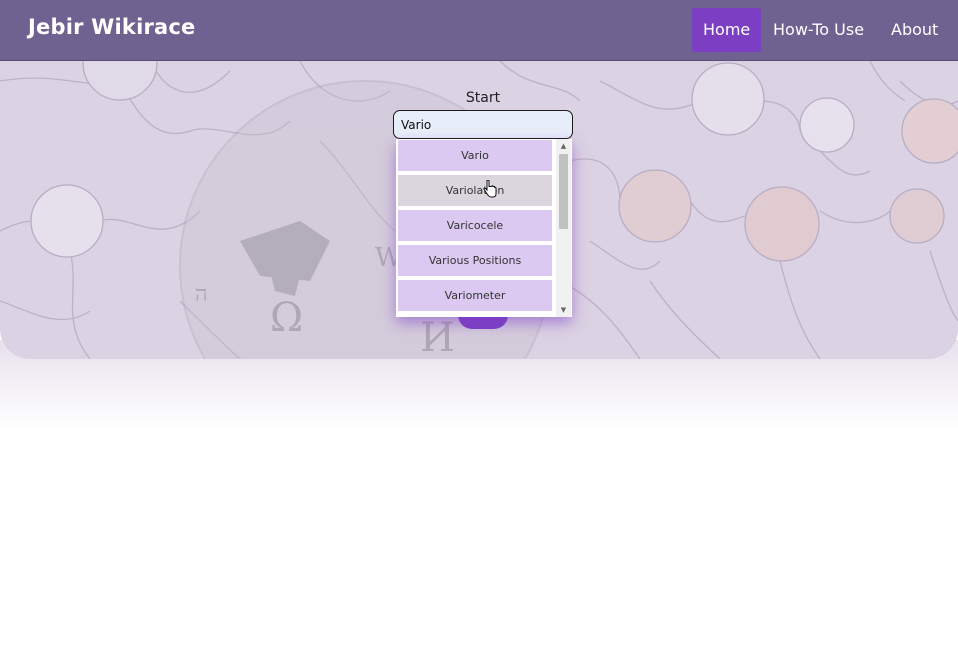 Image resolution: width=958 pixels, height=648 pixels. What do you see at coordinates (437, 337) in the screenshot?
I see `svg-text: И` at bounding box center [437, 337].